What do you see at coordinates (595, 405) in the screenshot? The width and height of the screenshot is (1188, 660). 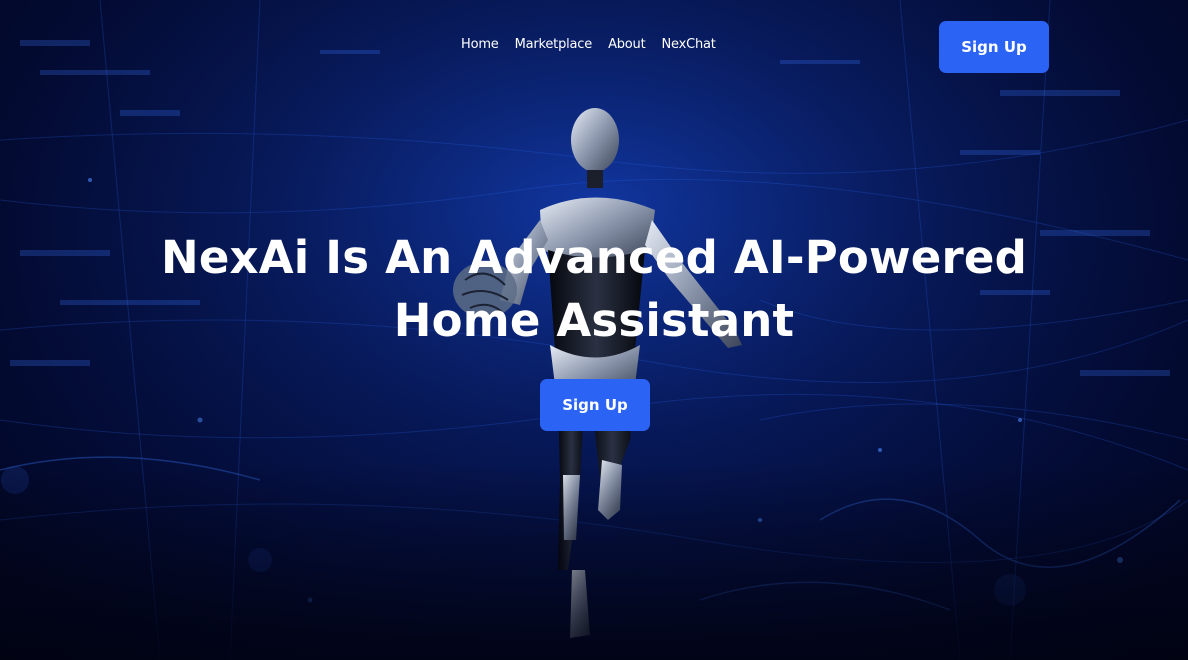 I see `hero-signup-button: Sign Up` at bounding box center [595, 405].